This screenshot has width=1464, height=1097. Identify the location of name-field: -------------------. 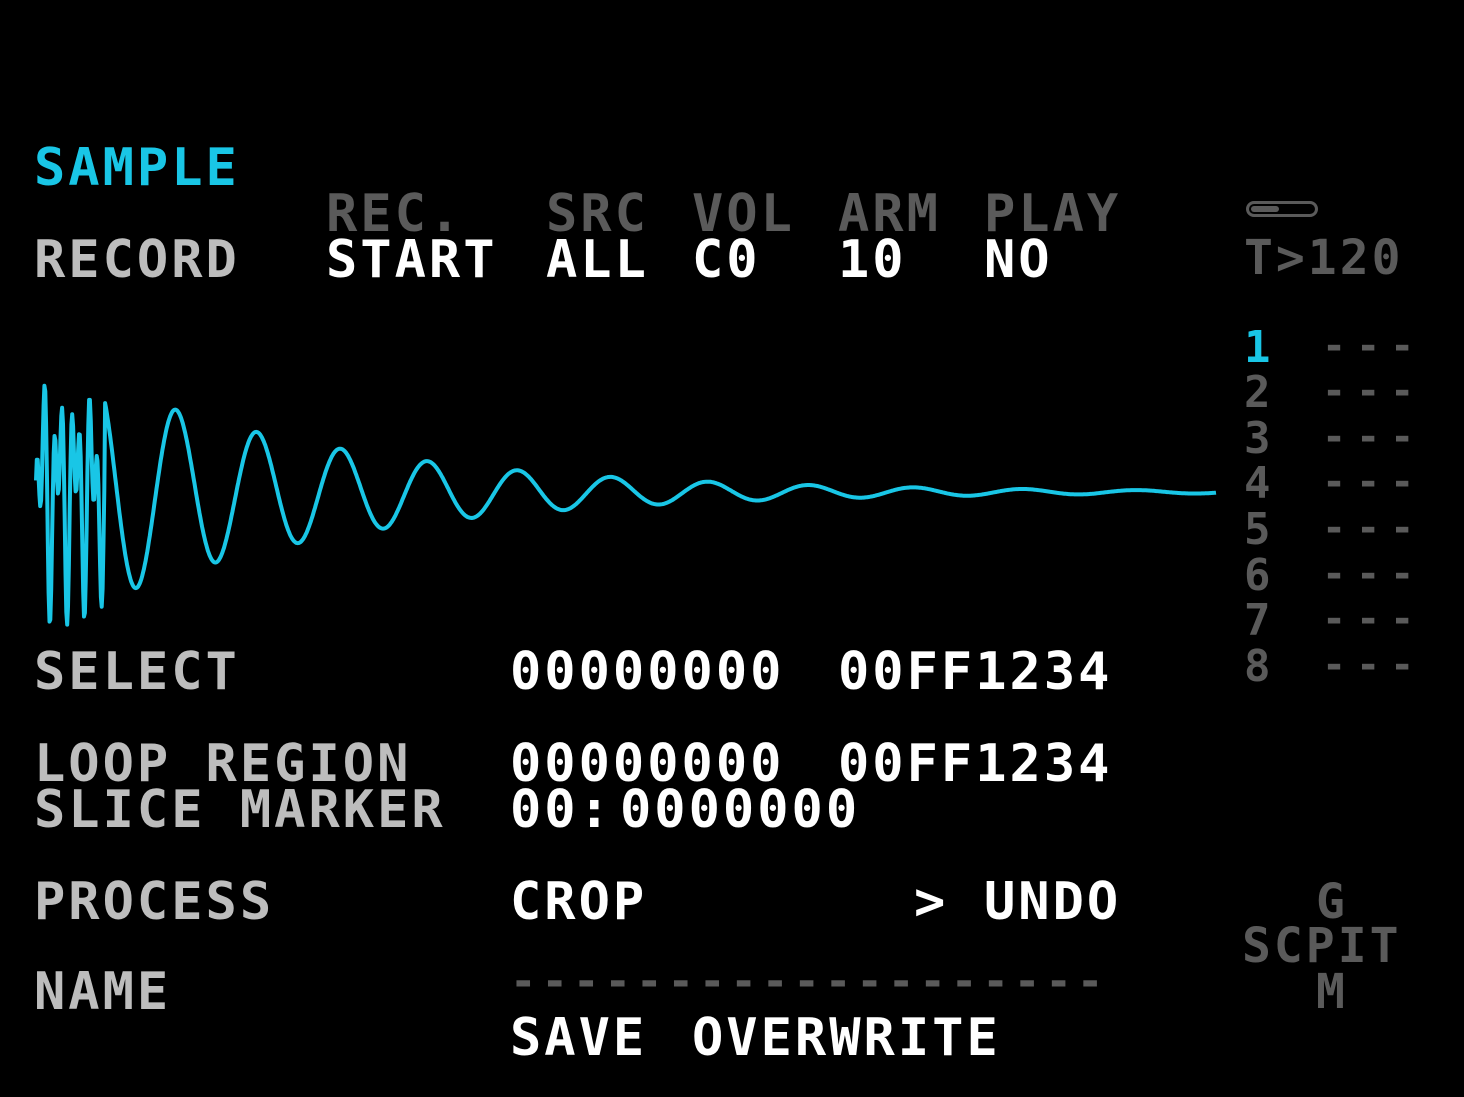
(809, 982).